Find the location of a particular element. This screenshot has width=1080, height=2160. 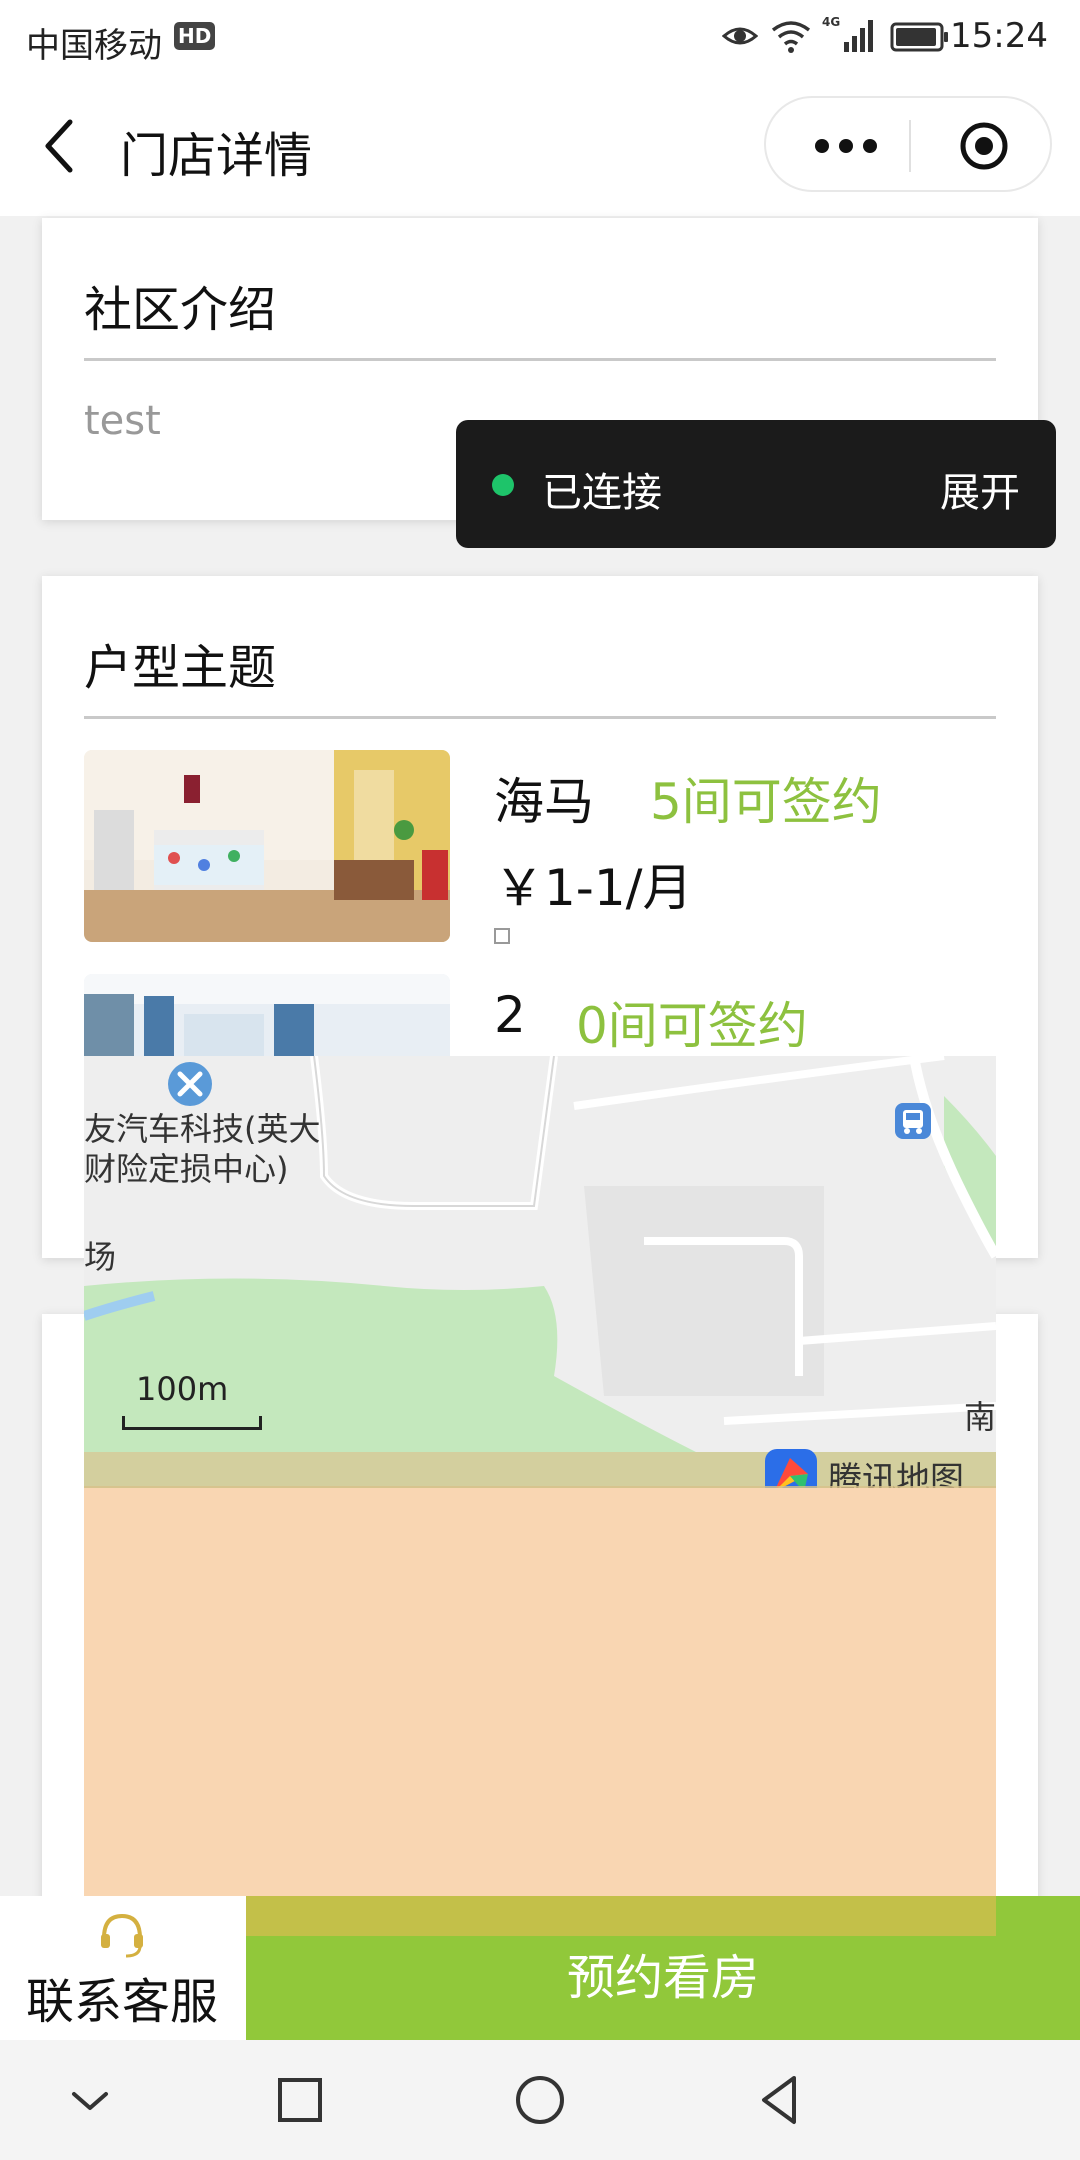

poi-name-line2: 财险定损中心) is located at coordinates (186, 1169).